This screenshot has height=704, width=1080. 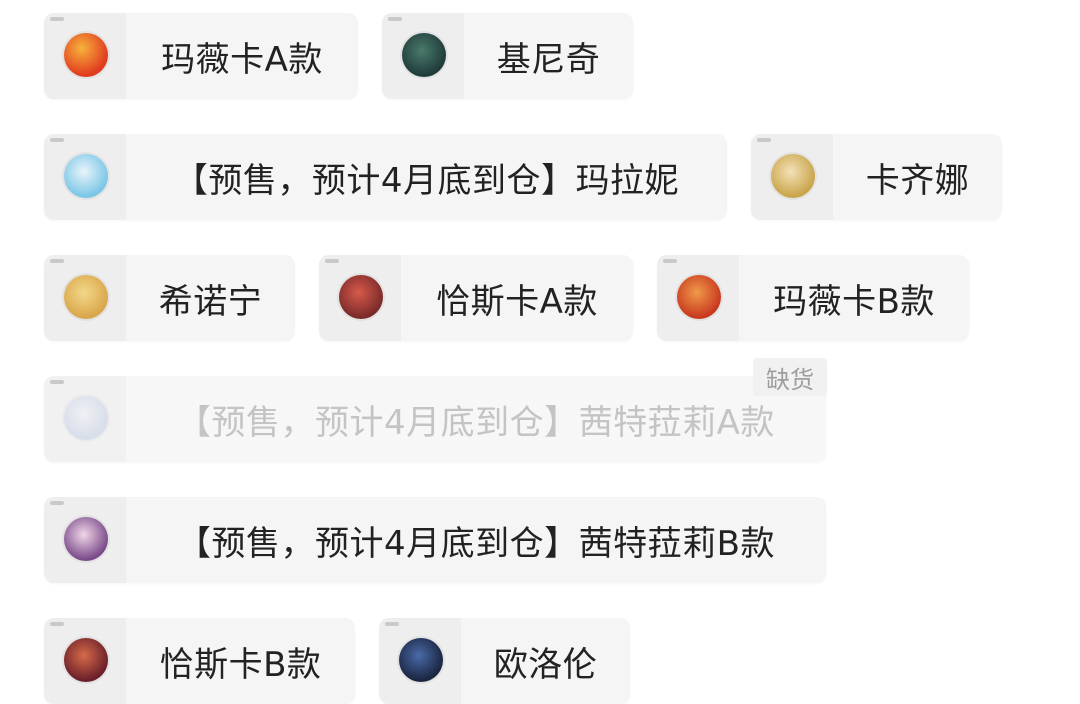 I want to click on xilonen-avatar-icon, so click(x=86, y=297).